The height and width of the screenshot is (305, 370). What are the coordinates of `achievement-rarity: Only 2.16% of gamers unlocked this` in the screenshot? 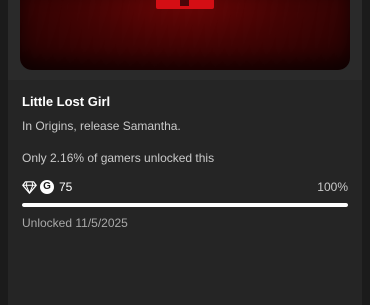 It's located at (118, 158).